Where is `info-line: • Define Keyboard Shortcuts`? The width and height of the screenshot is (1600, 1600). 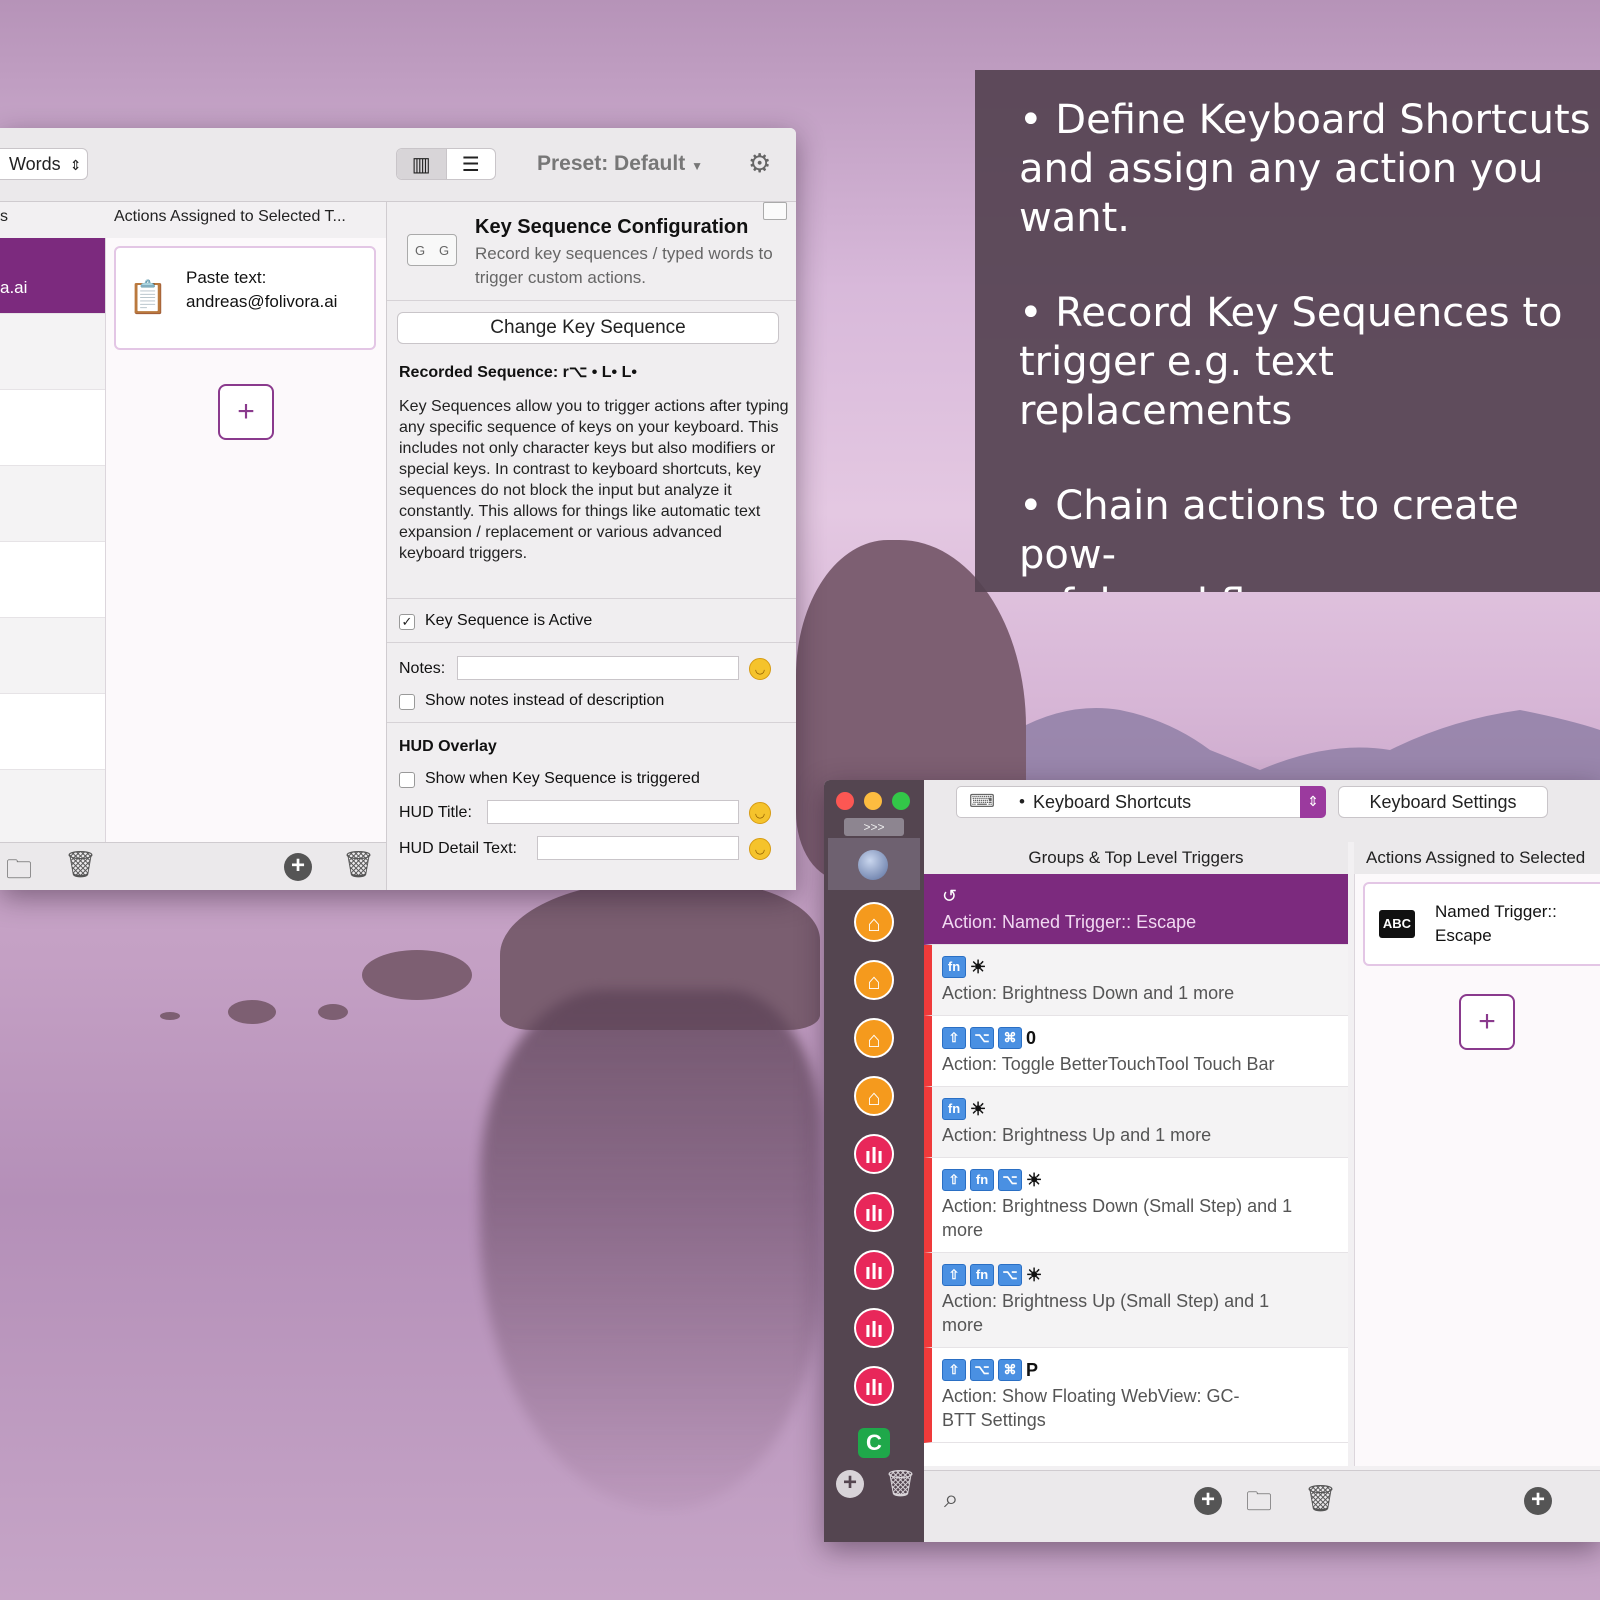
info-line: • Define Keyboard Shortcuts is located at coordinates (1305, 120).